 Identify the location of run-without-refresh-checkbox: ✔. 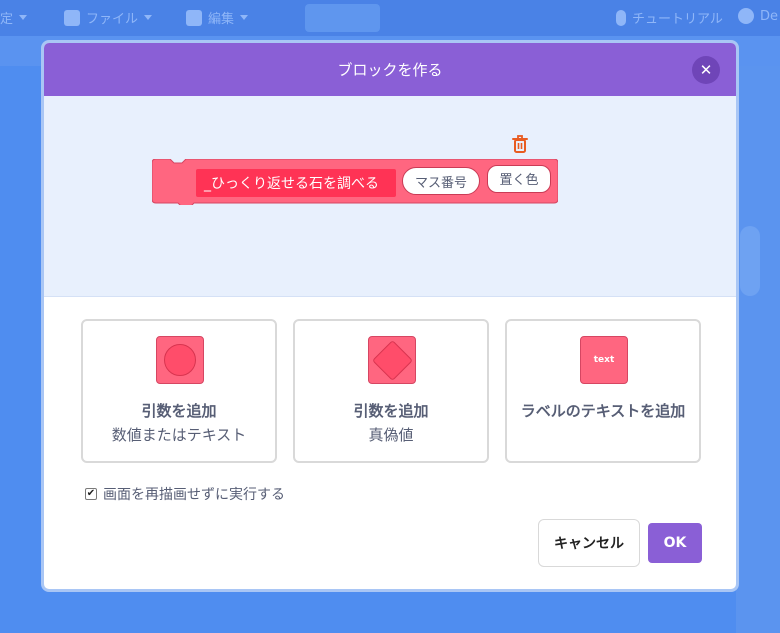
(91, 494).